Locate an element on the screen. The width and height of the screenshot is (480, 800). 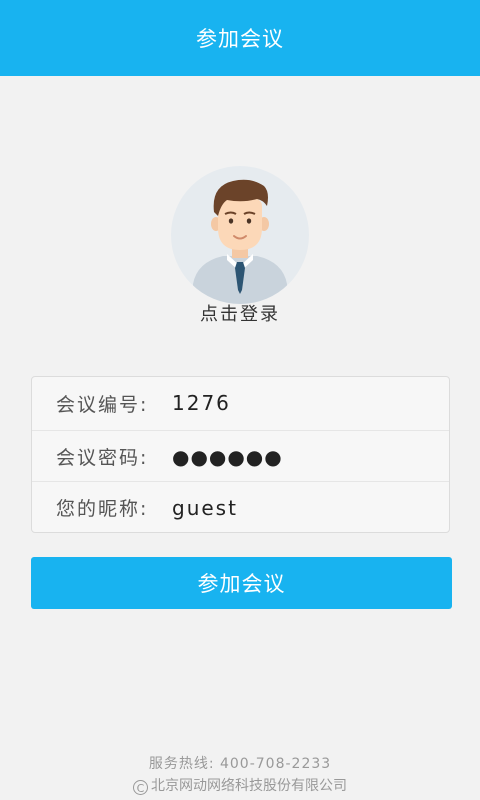
meeting-id-row: 会议编号: 1276 is located at coordinates (240, 403).